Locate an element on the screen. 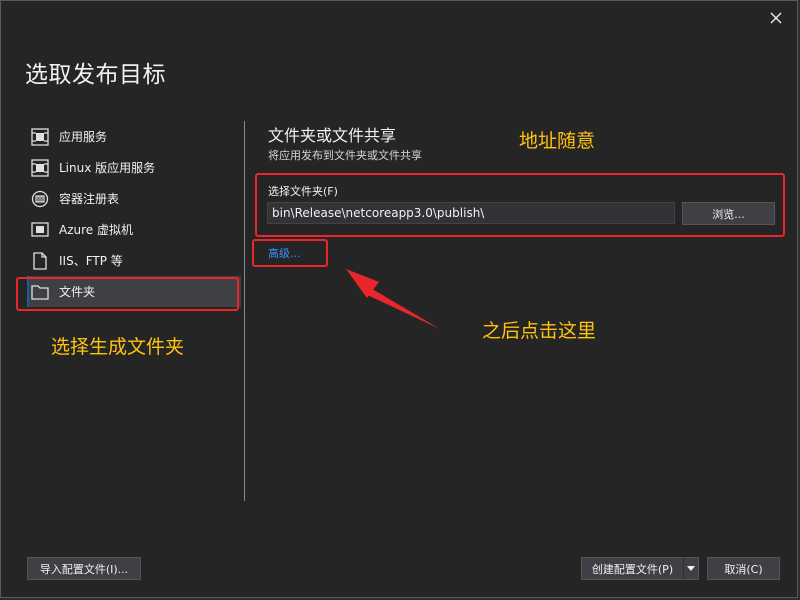 This screenshot has height=600, width=800. nav-item-linux-app-service: Linux 版应用服务 is located at coordinates (134, 167).